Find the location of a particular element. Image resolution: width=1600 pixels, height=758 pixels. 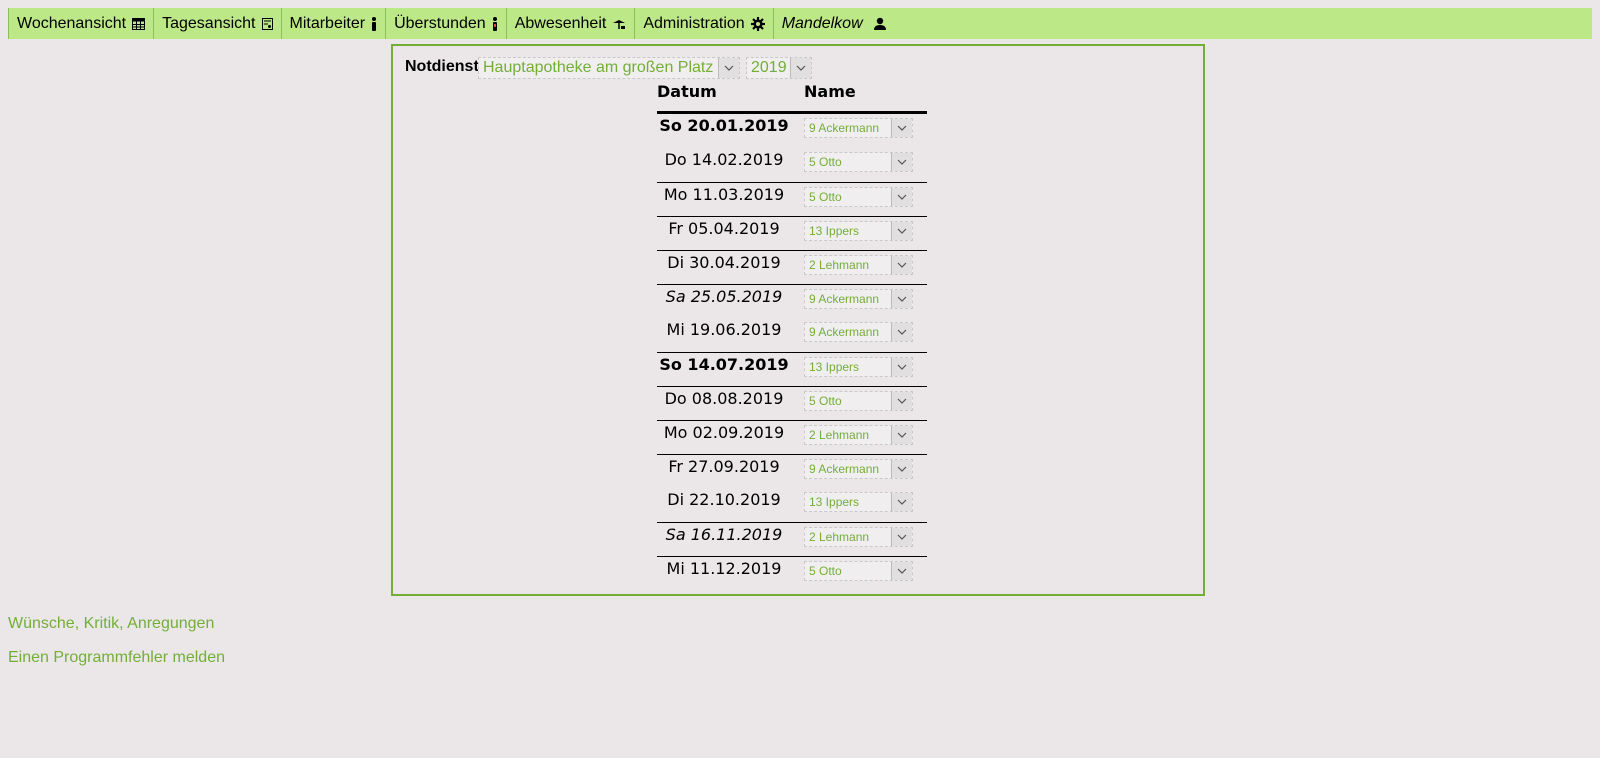

feedback-link: Wünsche, Kritik, Anregungen is located at coordinates (111, 624).